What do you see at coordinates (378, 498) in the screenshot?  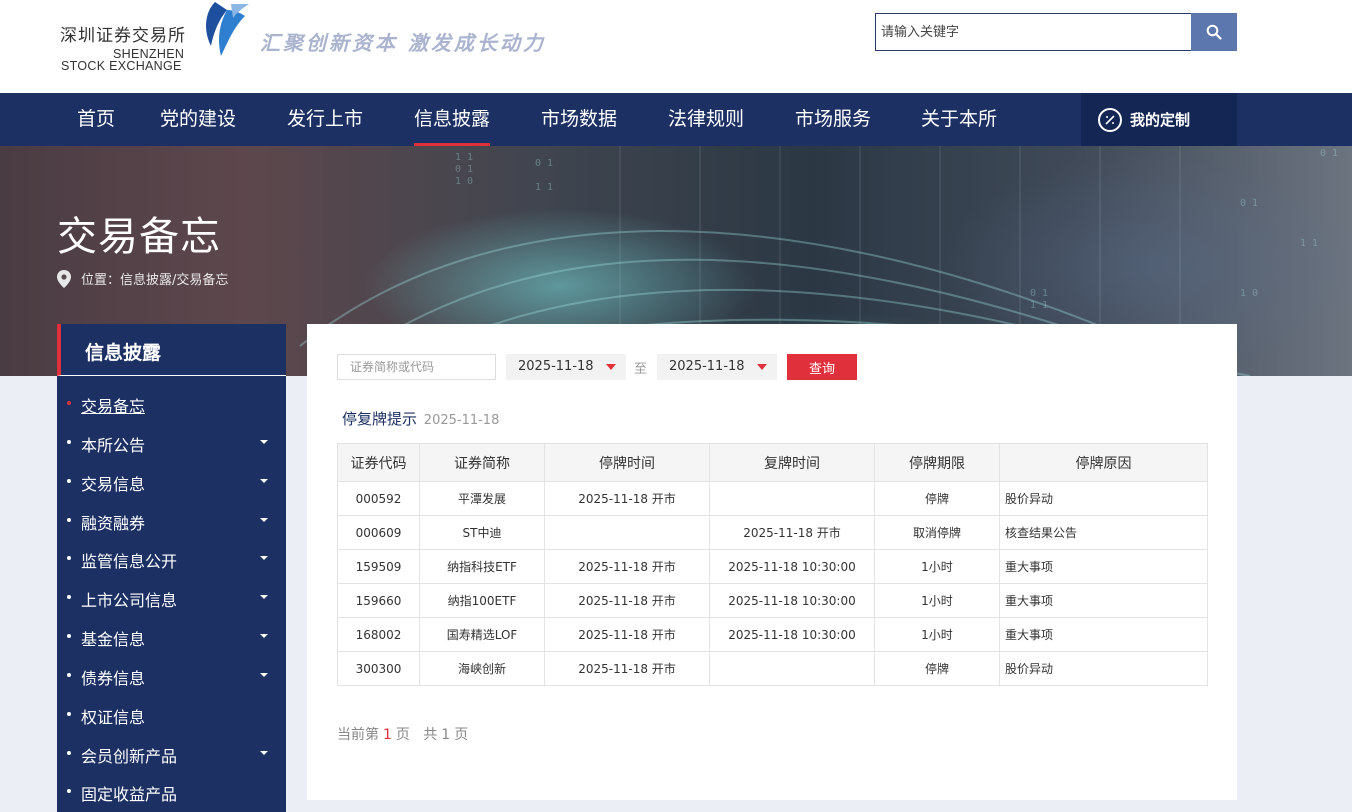 I see `cell-code: 000592` at bounding box center [378, 498].